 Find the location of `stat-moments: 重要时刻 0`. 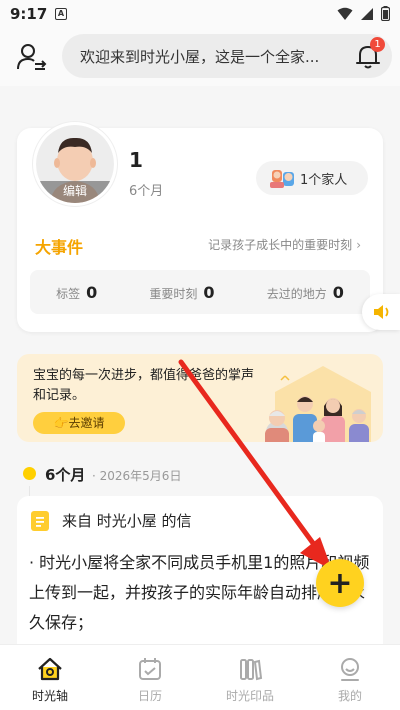

stat-moments: 重要时刻 0 is located at coordinates (181, 292).